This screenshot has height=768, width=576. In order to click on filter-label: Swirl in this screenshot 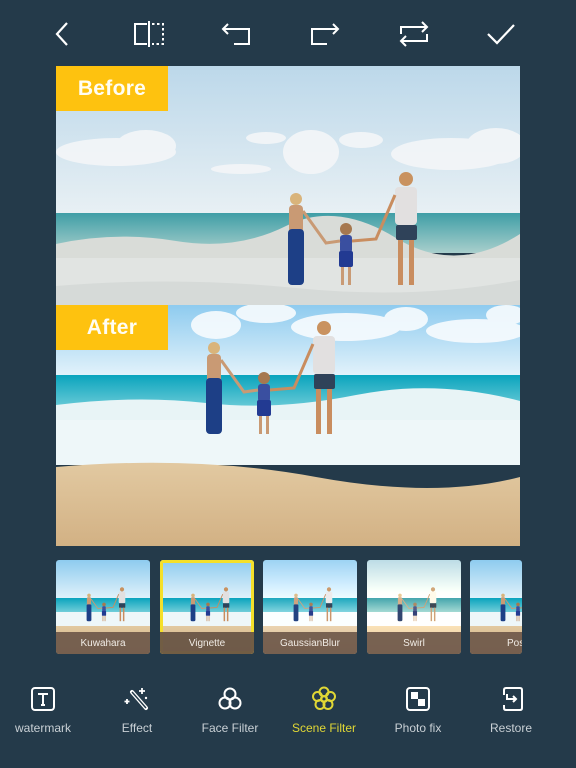, I will do `click(414, 643)`.